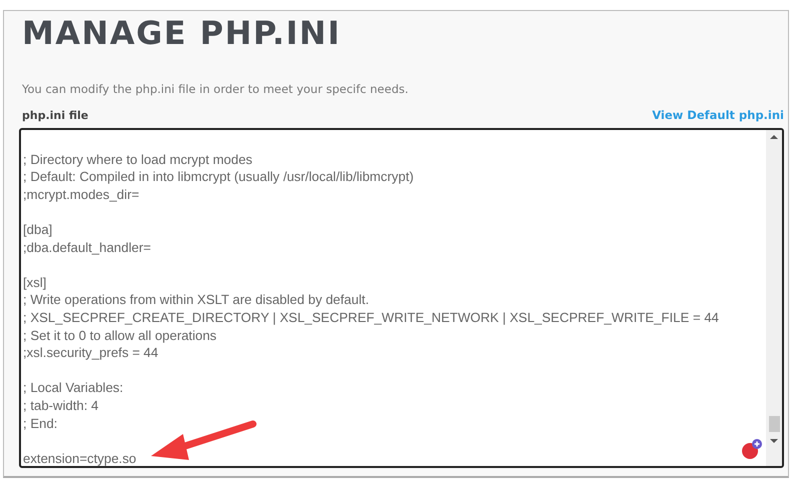  What do you see at coordinates (774, 137) in the screenshot?
I see `scroll-up-icon` at bounding box center [774, 137].